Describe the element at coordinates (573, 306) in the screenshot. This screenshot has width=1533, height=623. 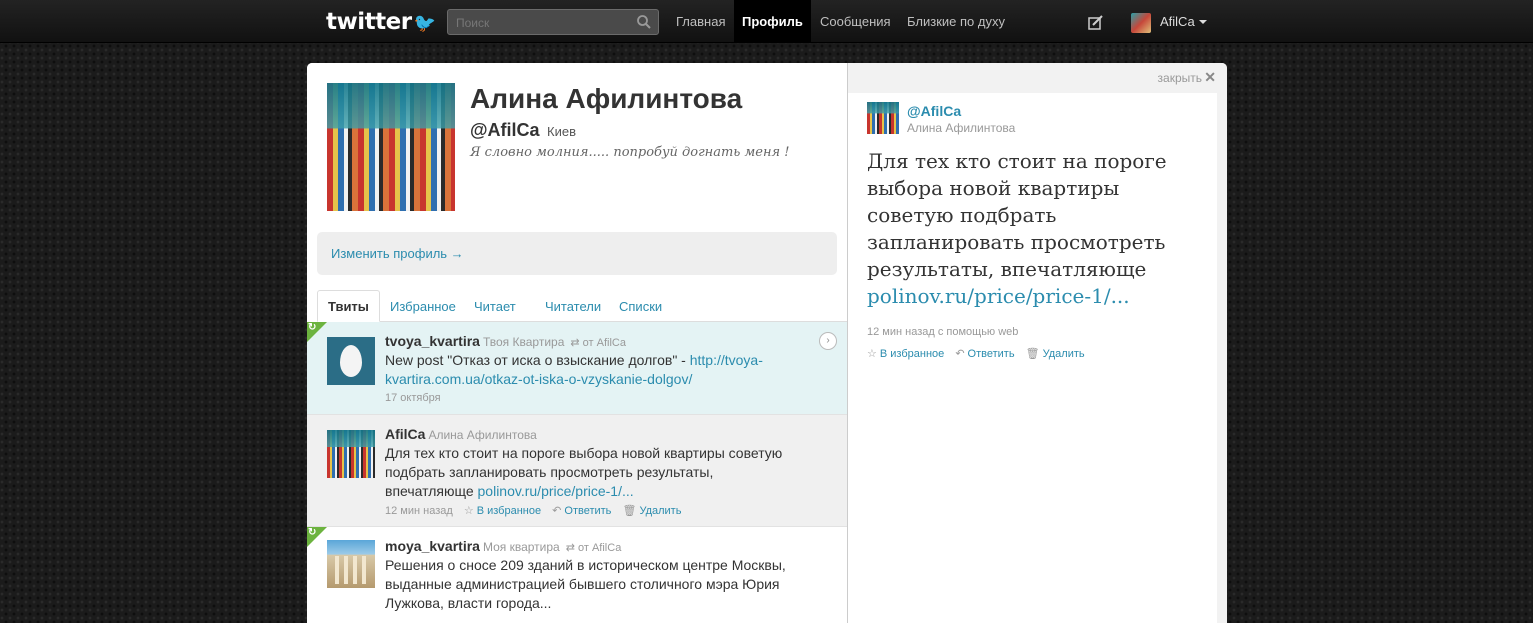
I see `tab-followers: Читатели` at that location.